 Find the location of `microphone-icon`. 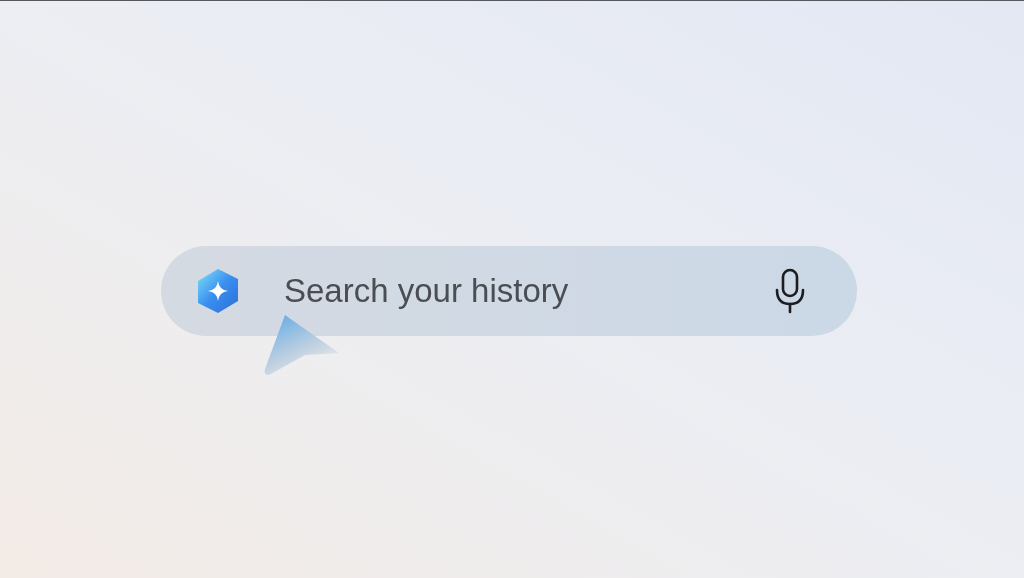

microphone-icon is located at coordinates (790, 291).